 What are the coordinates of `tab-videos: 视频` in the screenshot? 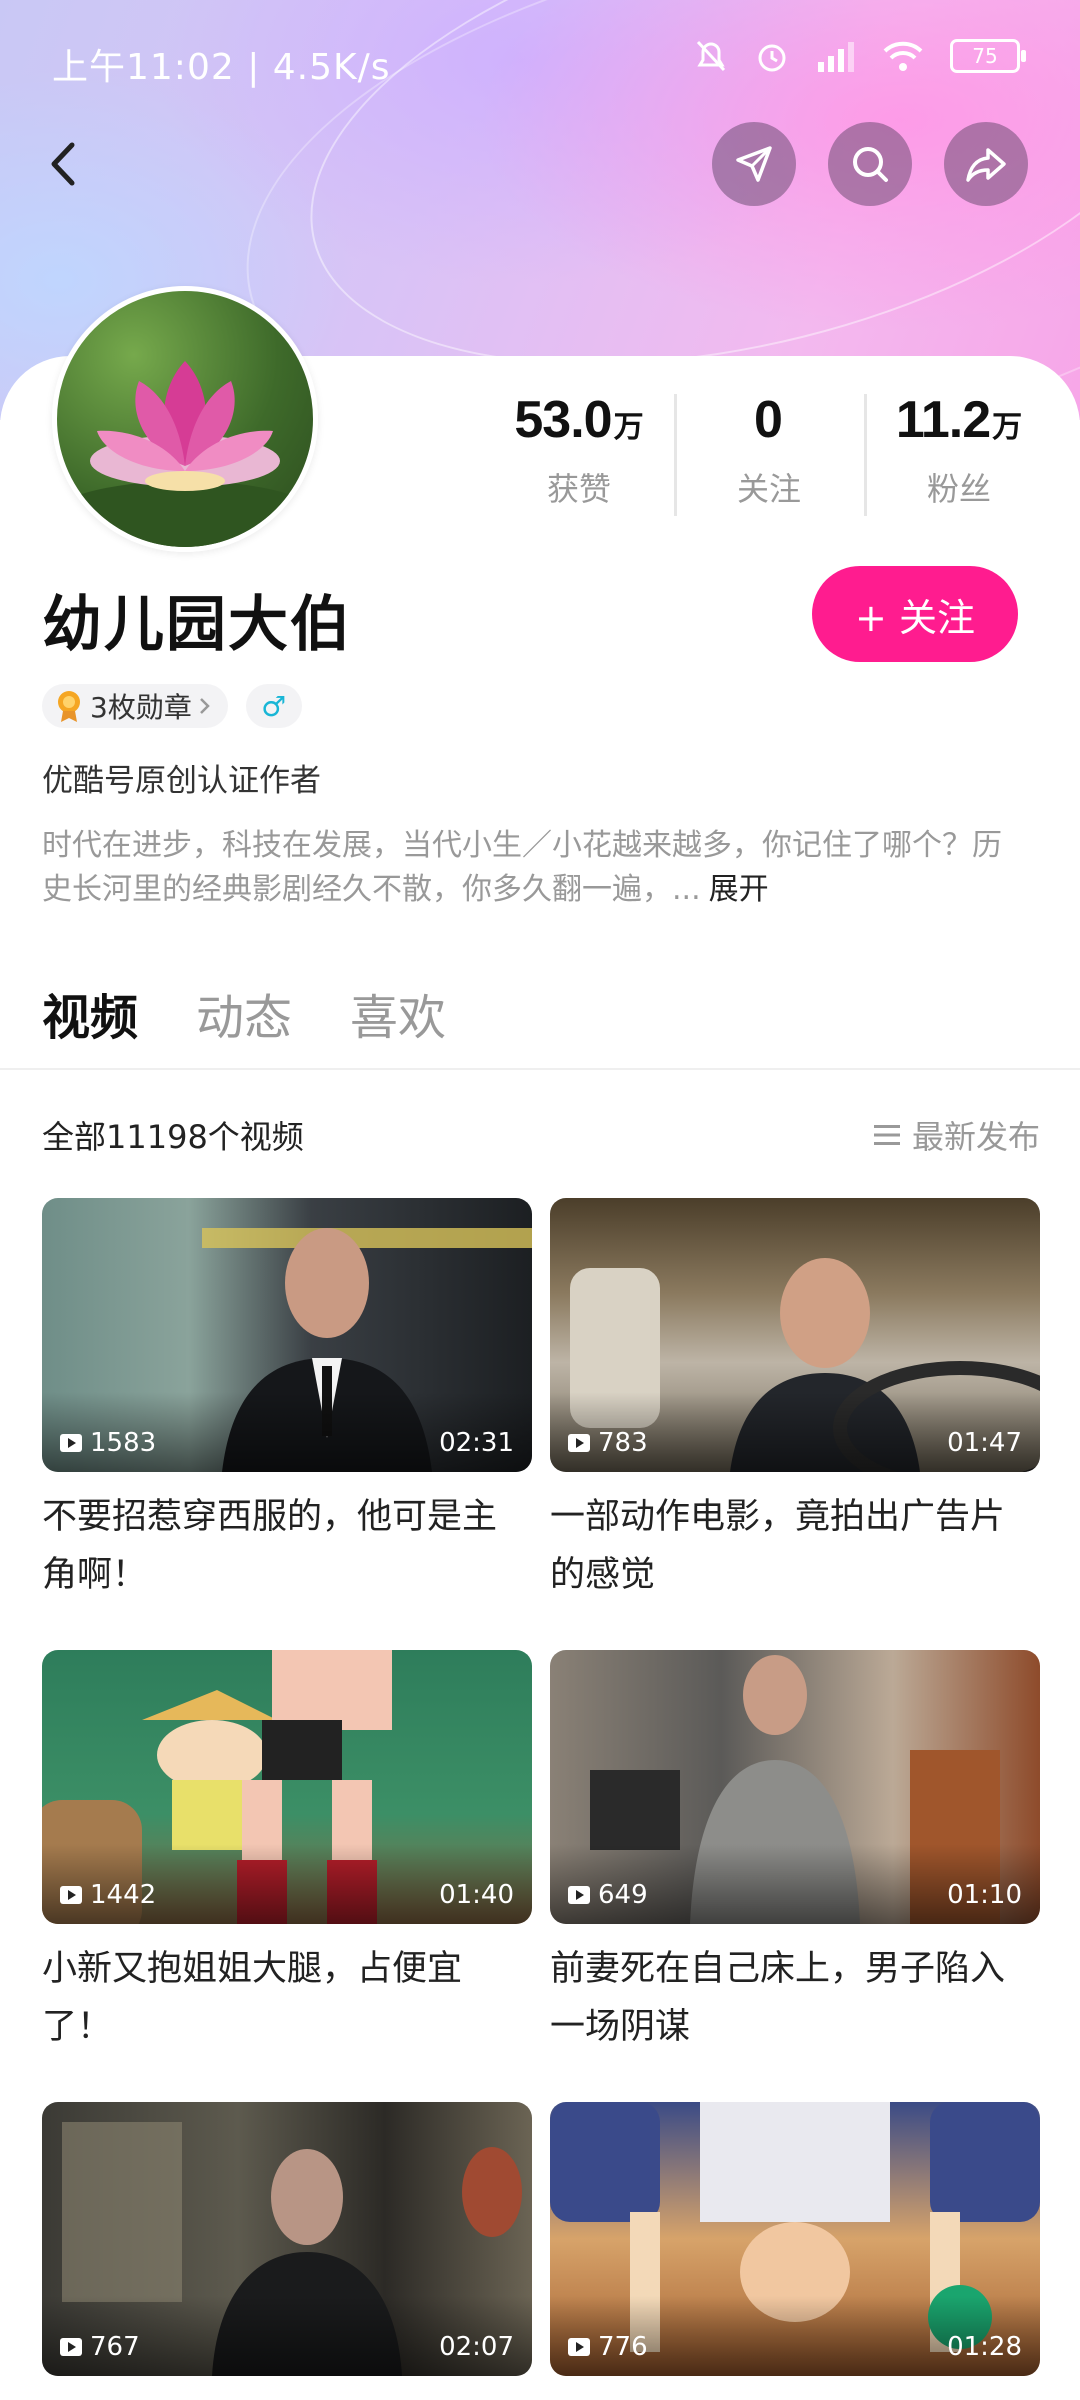 It's located at (90, 1013).